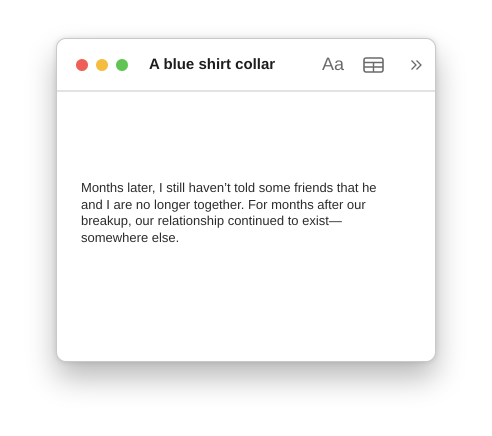 The height and width of the screenshot is (436, 492). What do you see at coordinates (102, 64) in the screenshot?
I see `minimize-icon` at bounding box center [102, 64].